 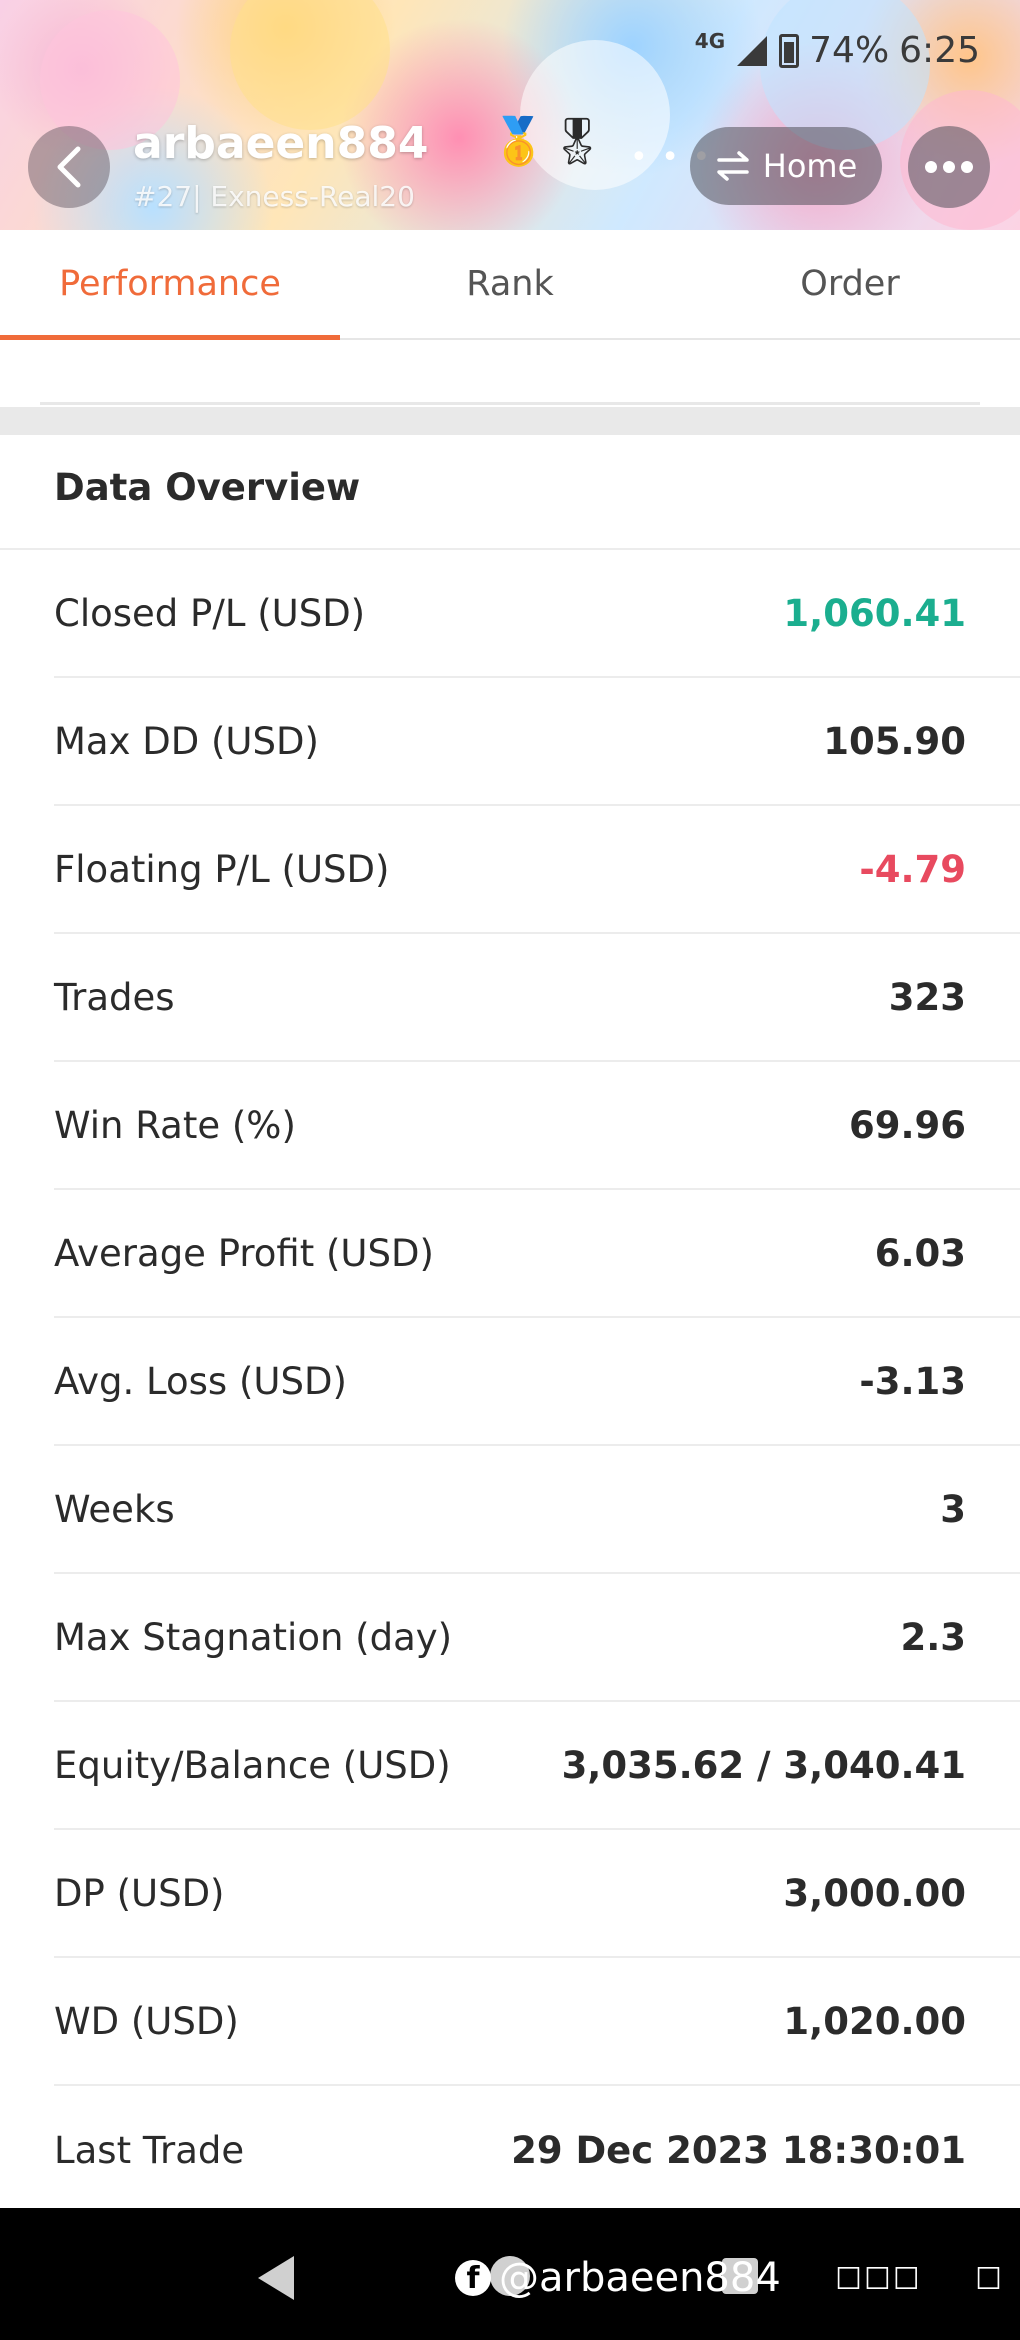 I want to click on row-closed-pl: Closed P/L (USD) 1,060.41, so click(x=537, y=614).